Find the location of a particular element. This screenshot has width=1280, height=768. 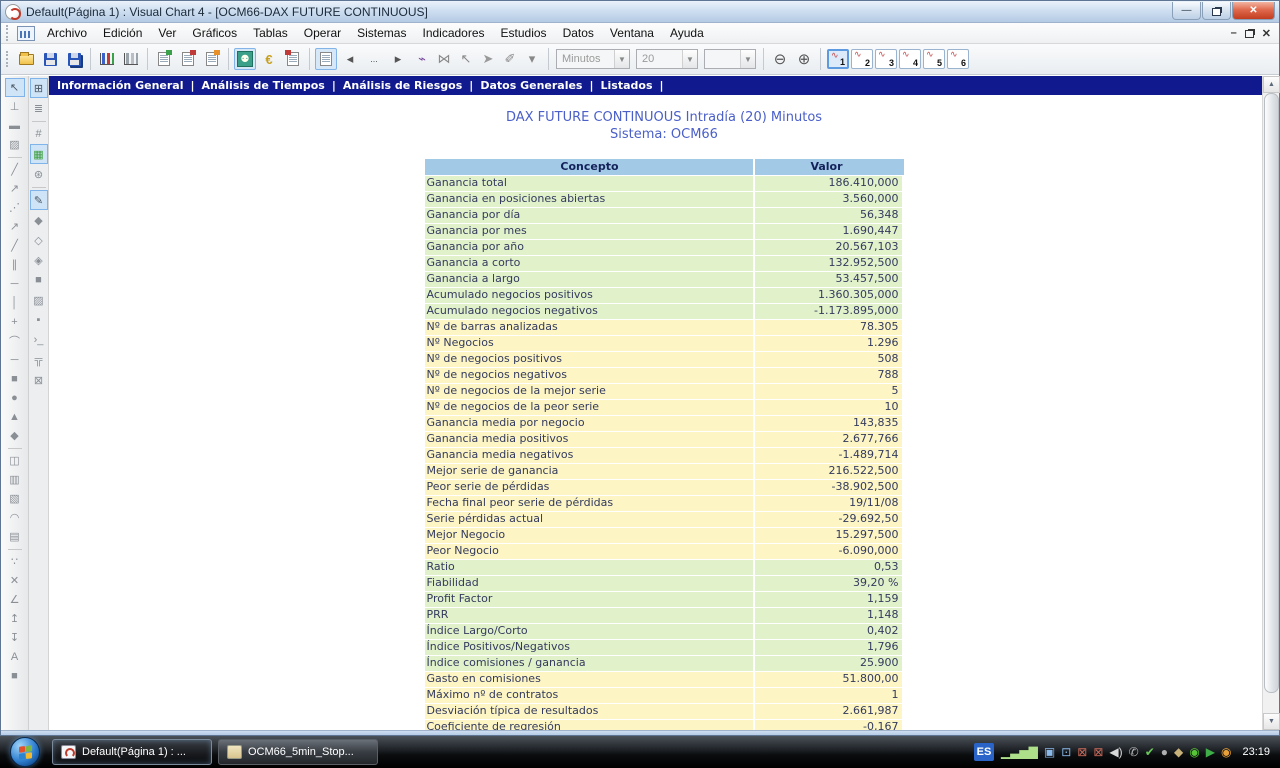

nav-back-button: ◂ is located at coordinates (350, 59).